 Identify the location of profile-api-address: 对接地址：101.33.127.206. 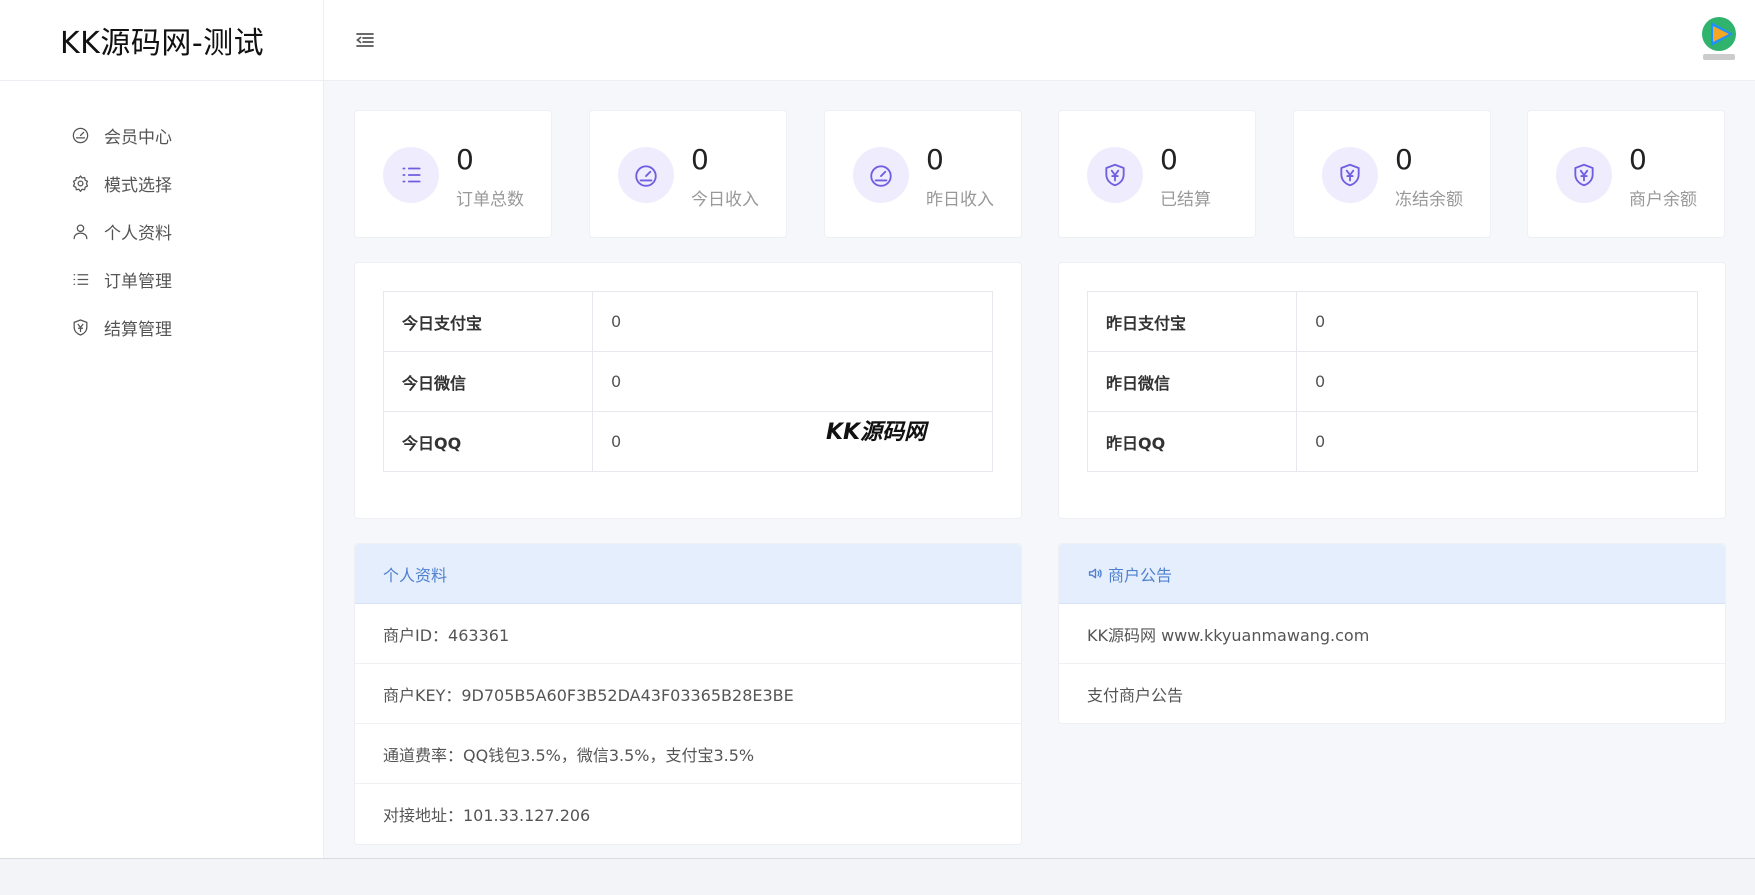
(487, 815).